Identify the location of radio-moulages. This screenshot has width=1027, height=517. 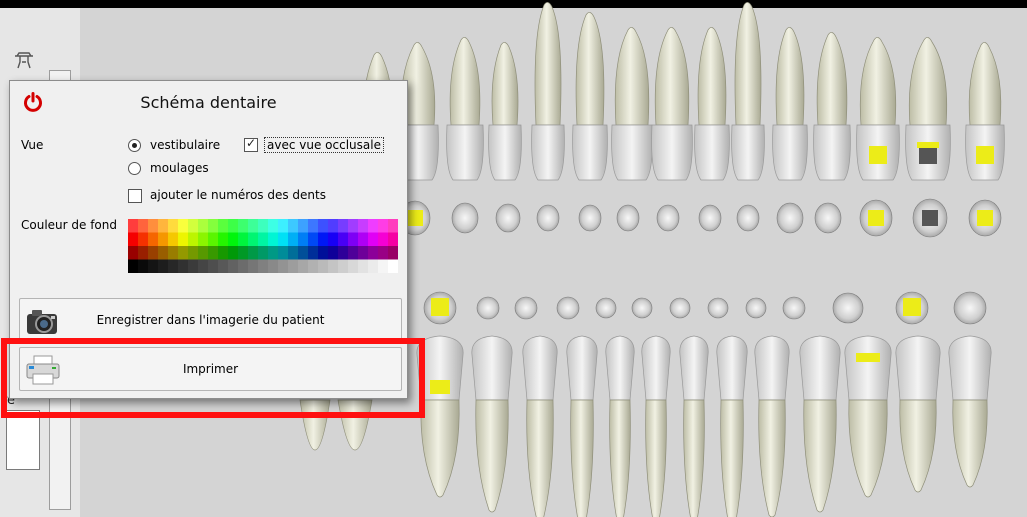
(134, 168).